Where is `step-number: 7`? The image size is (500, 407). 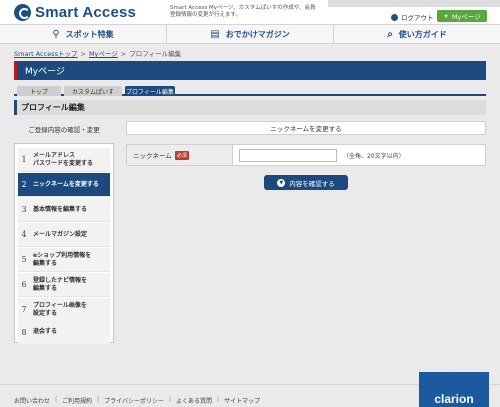 step-number: 7 is located at coordinates (24, 309).